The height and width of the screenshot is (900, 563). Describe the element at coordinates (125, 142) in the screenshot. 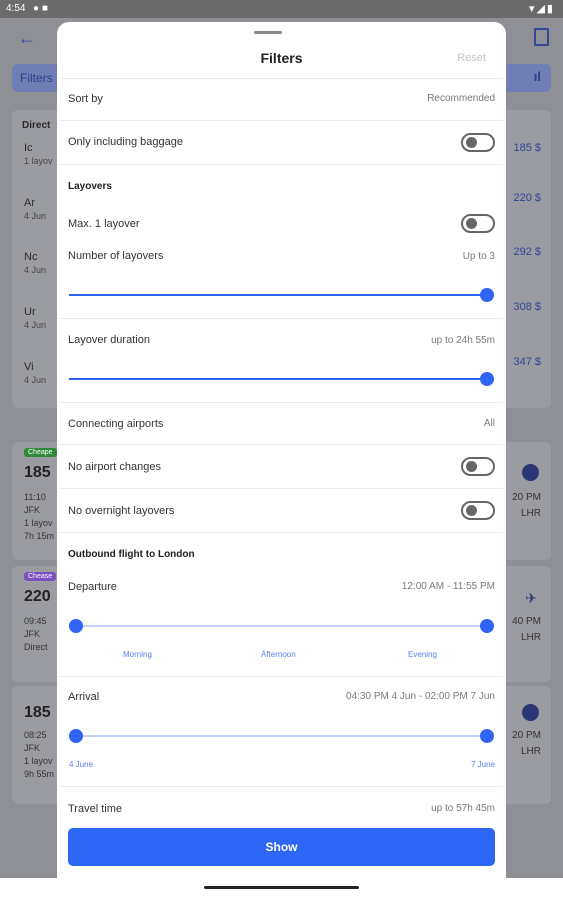

I see `baggage-label: Only including baggage` at that location.